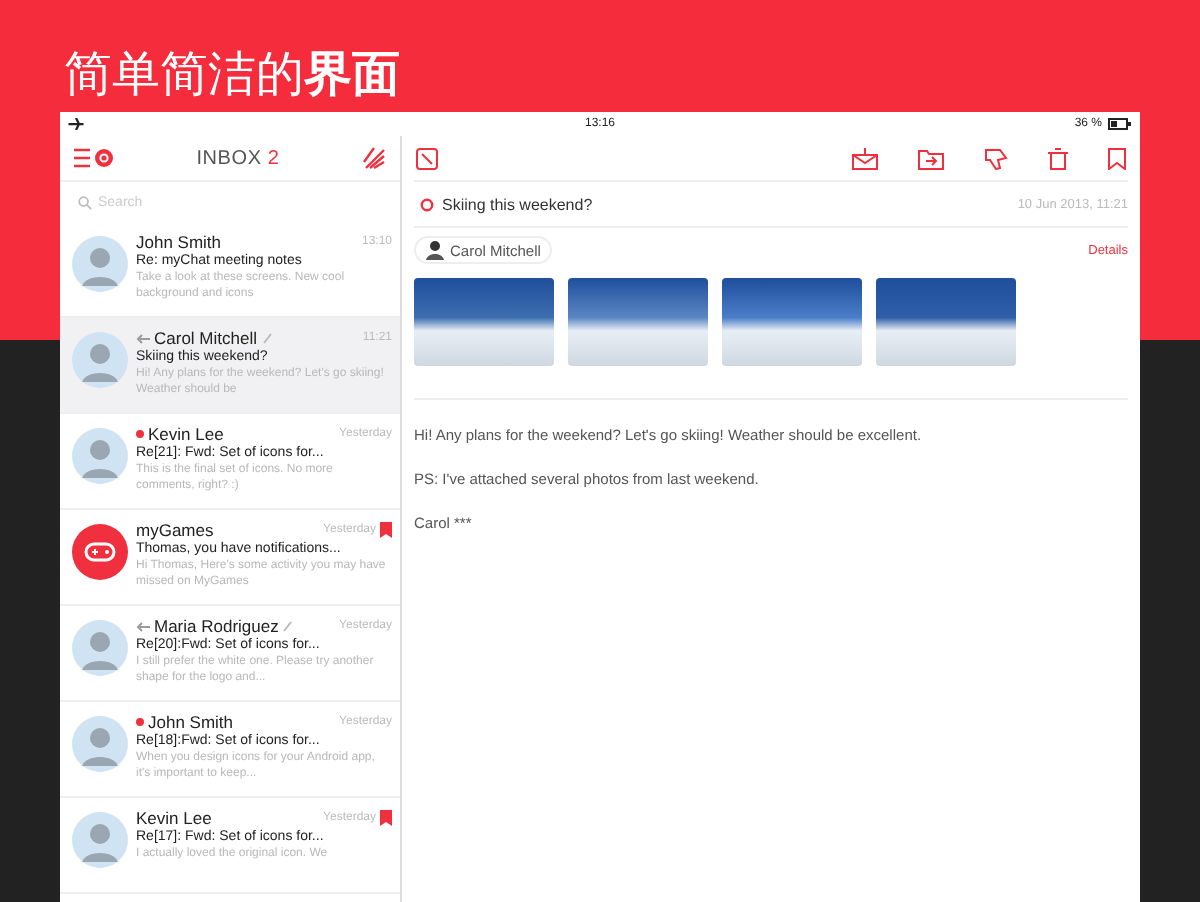 The image size is (1200, 902). I want to click on thumbs-down-button, so click(996, 158).